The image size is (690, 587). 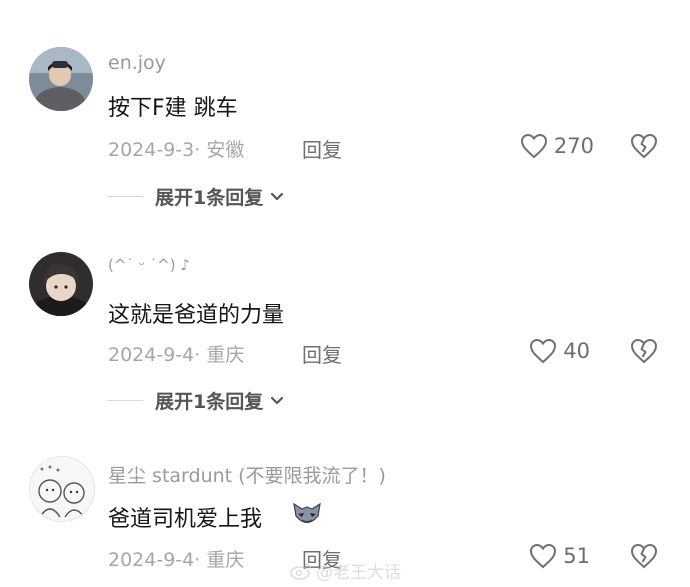 I want to click on weibo-logo-icon, so click(x=300, y=571).